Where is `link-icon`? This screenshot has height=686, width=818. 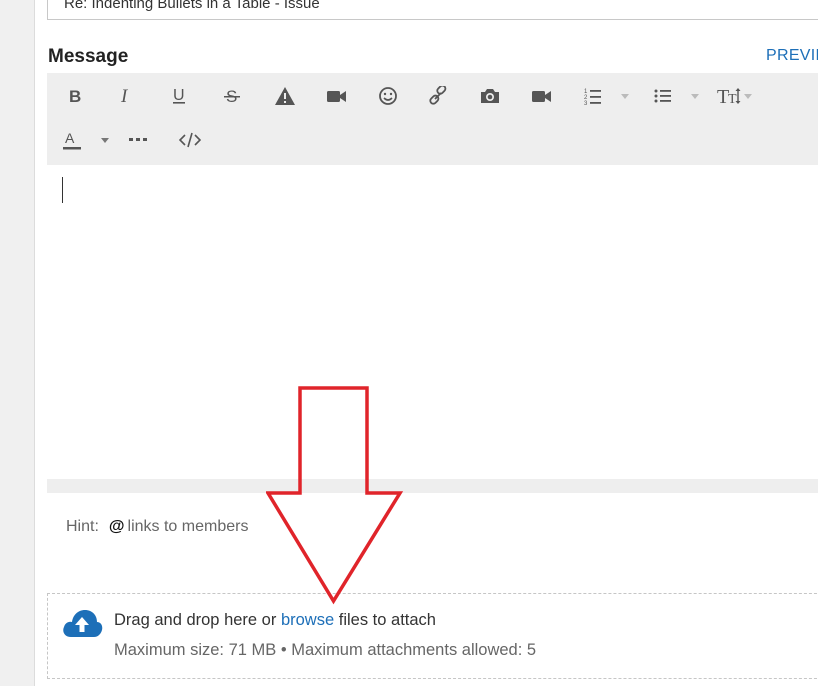 link-icon is located at coordinates (438, 96).